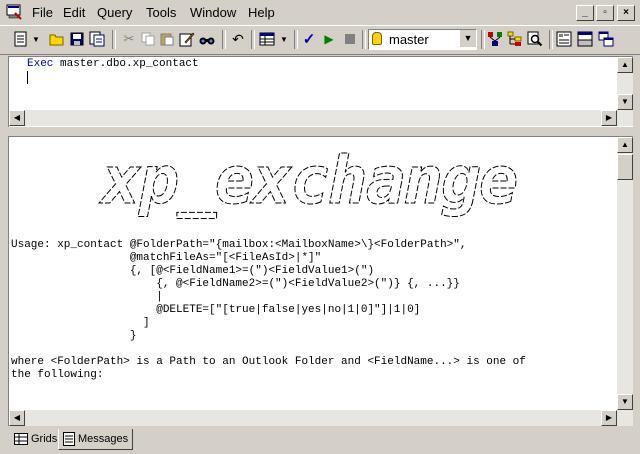  What do you see at coordinates (329, 39) in the screenshot?
I see `execute-icon: ▶` at bounding box center [329, 39].